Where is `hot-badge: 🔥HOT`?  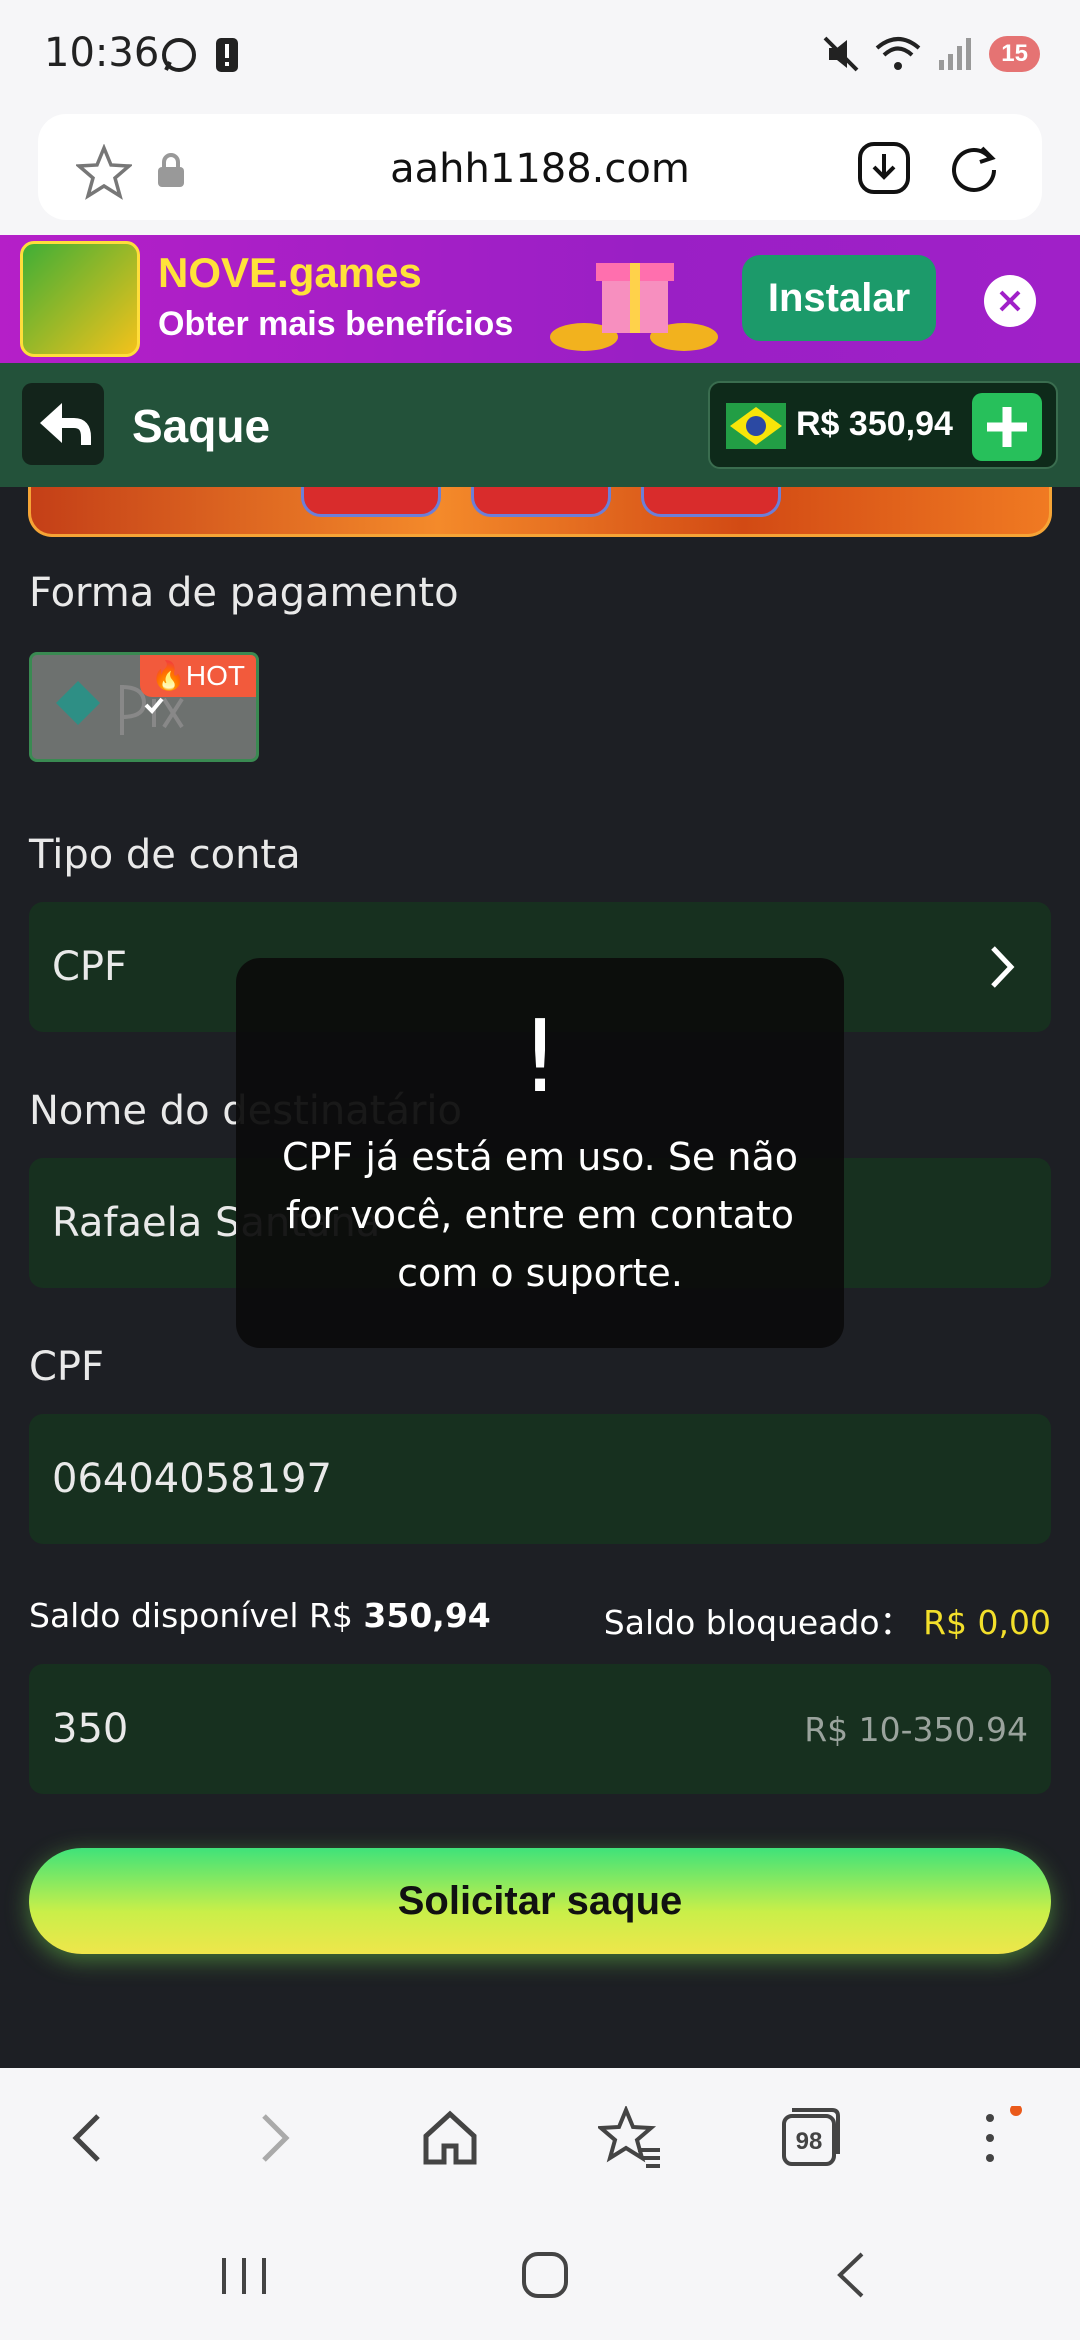 hot-badge: 🔥HOT is located at coordinates (198, 676).